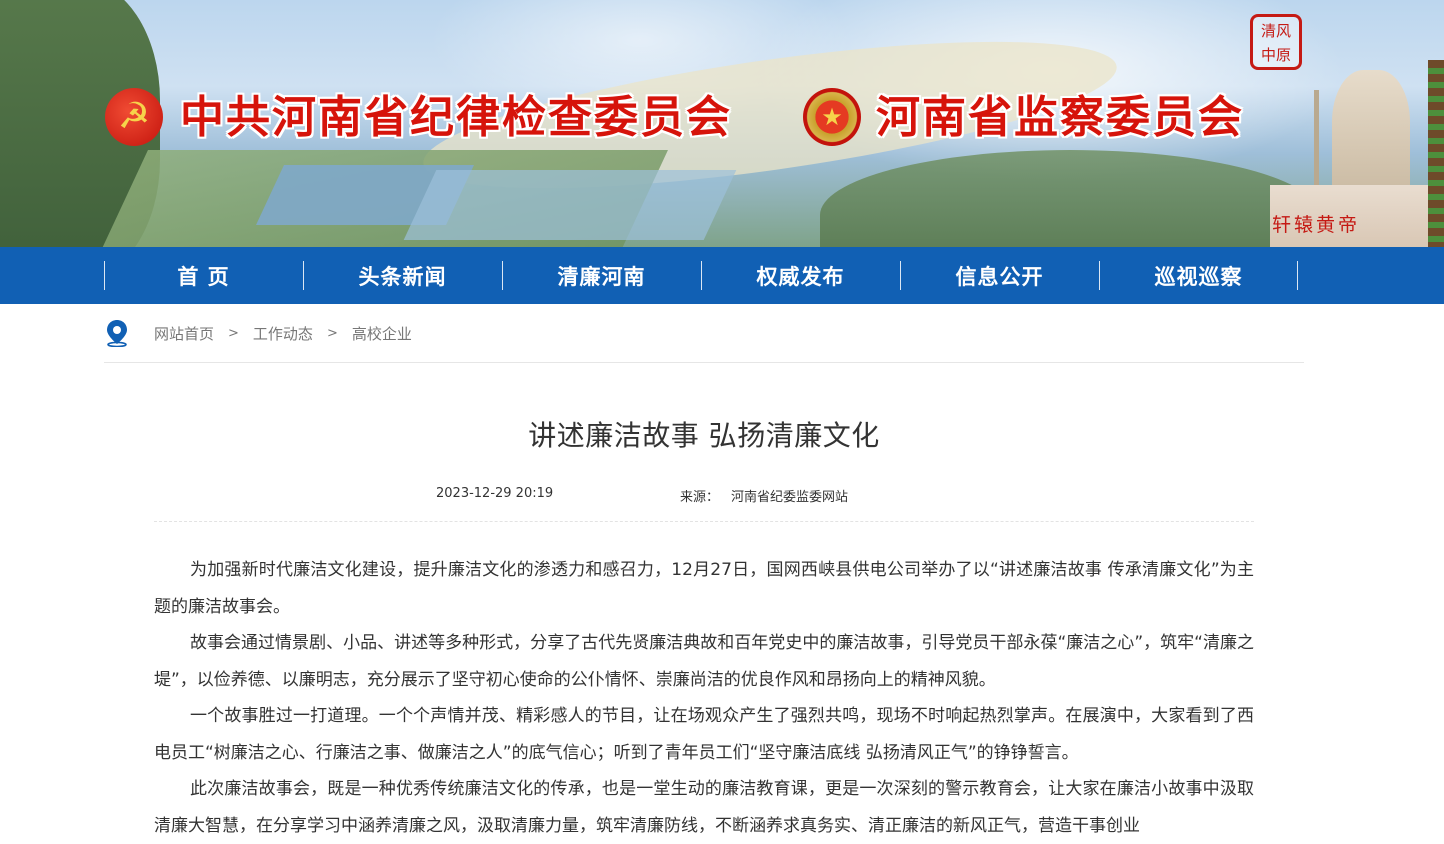 The image size is (1444, 844). Describe the element at coordinates (704, 333) in the screenshot. I see `breadcrumb: 网站首页 > 工作动态 > 高校企业` at that location.